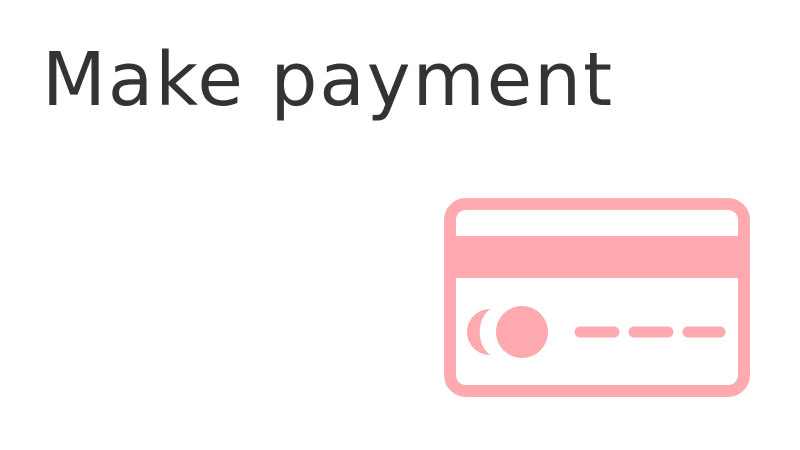 The image size is (800, 450). What do you see at coordinates (597, 257) in the screenshot?
I see `card-stripe` at bounding box center [597, 257].